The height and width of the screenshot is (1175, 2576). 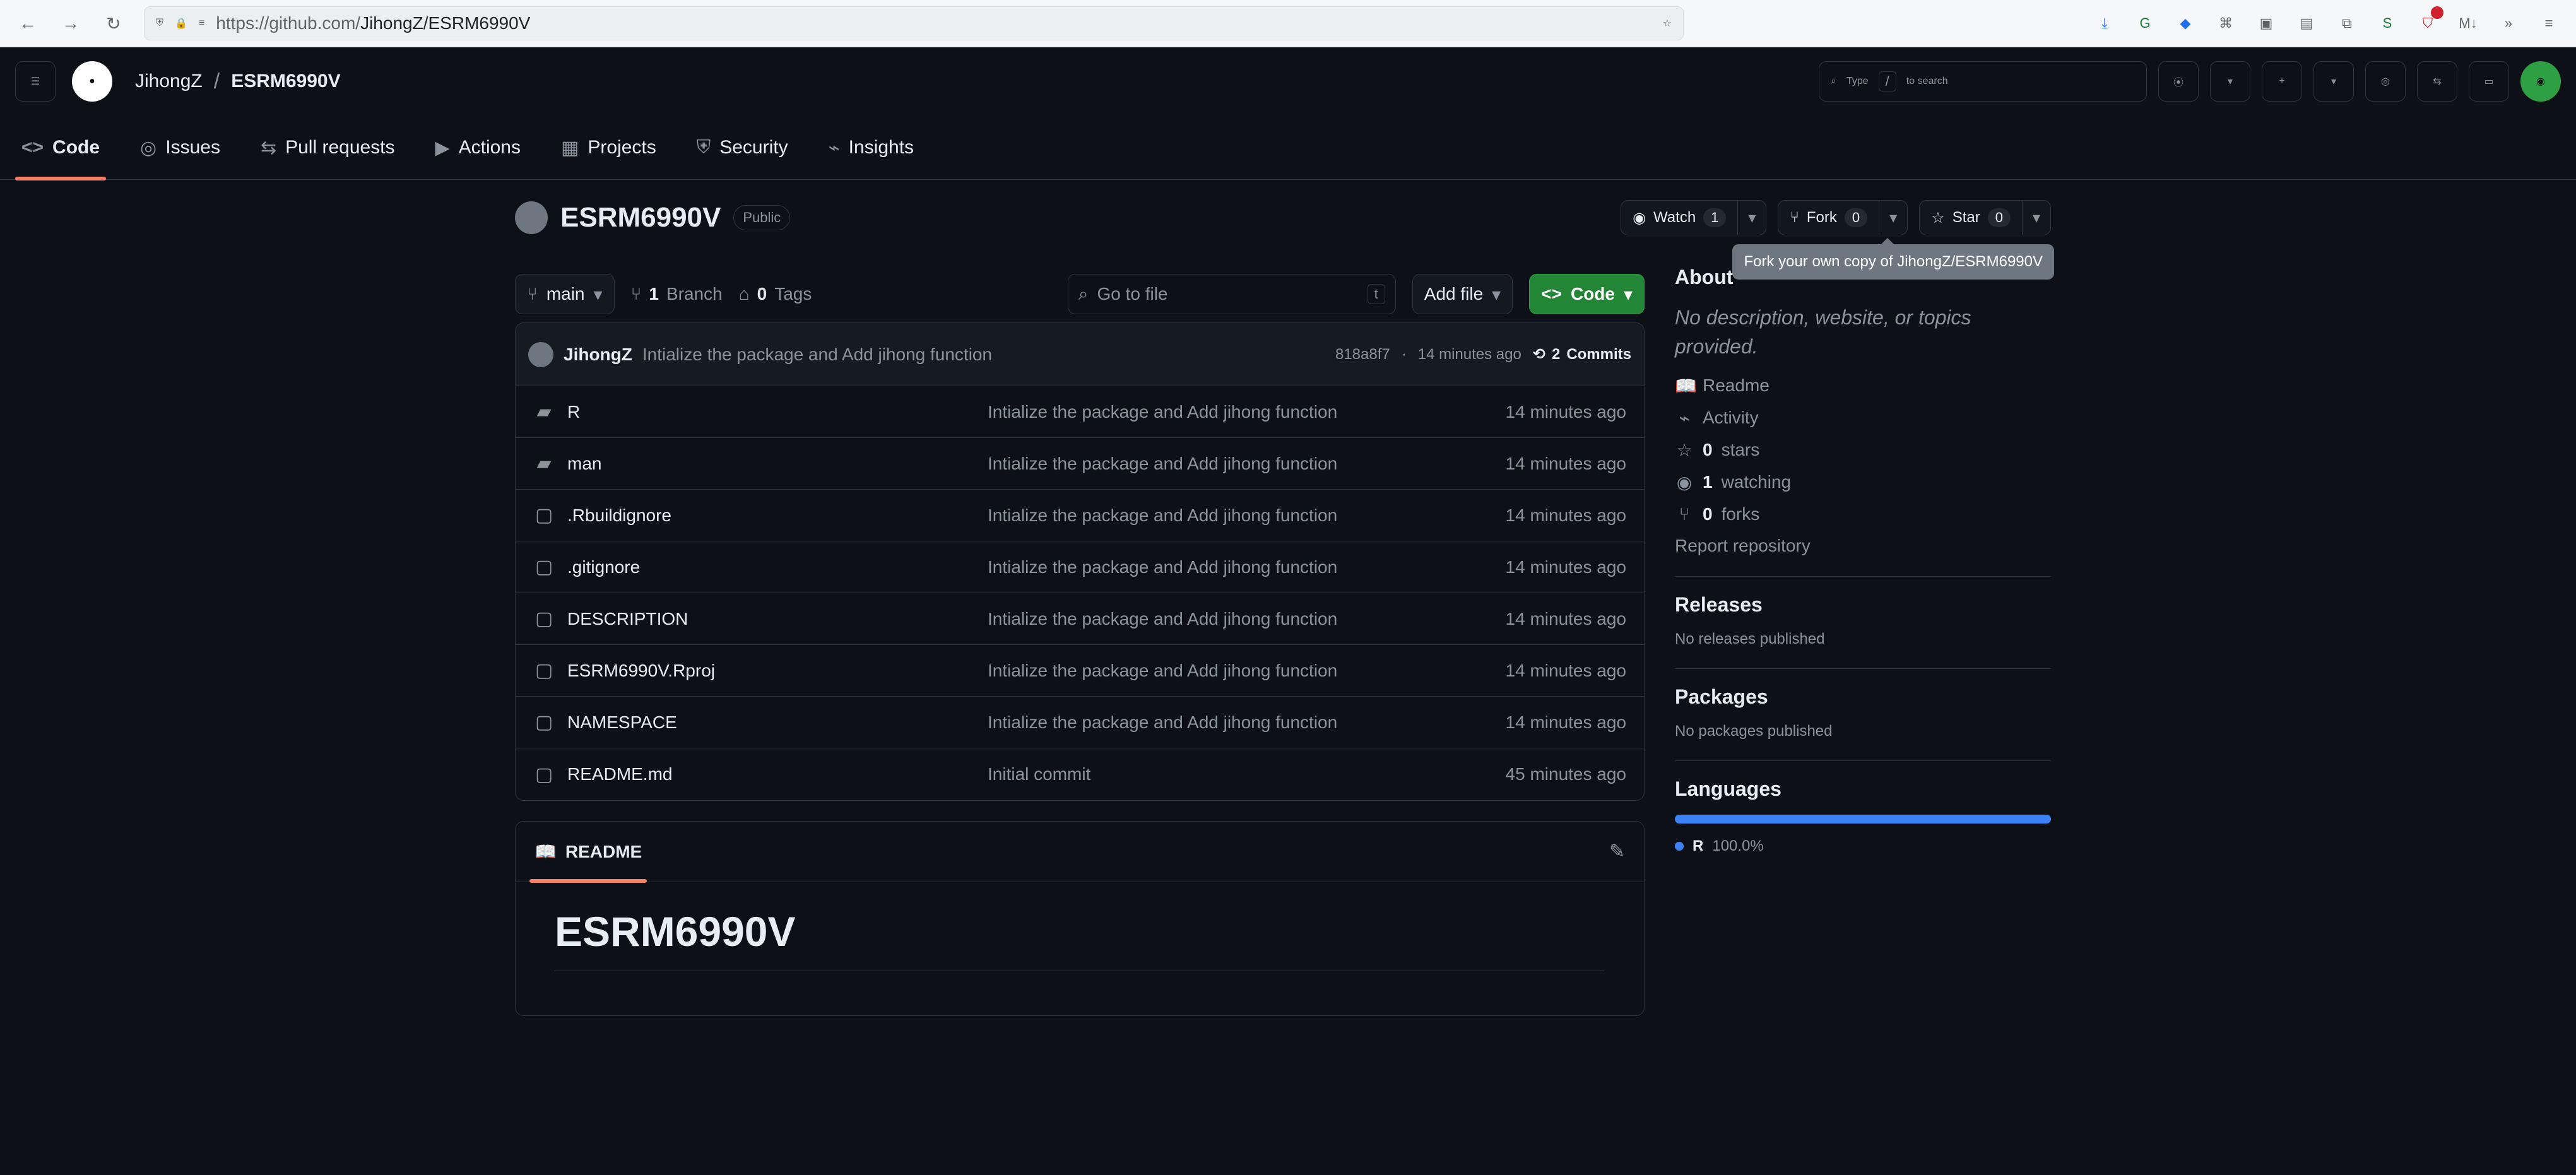 I want to click on go-to-file: ⌕ Go to file t, so click(x=1231, y=294).